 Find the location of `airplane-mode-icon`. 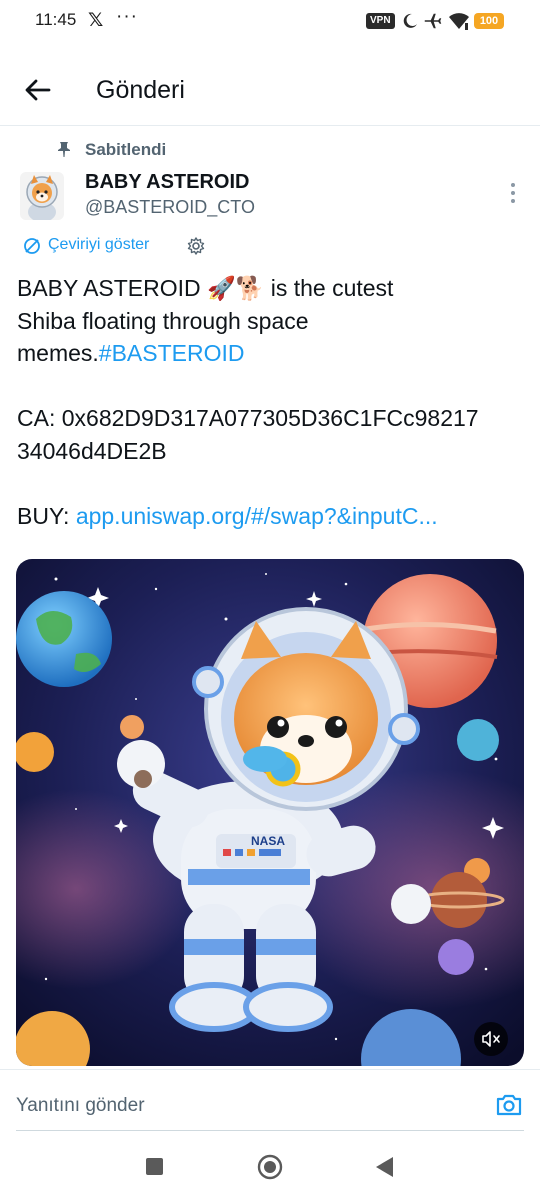

airplane-mode-icon is located at coordinates (433, 21).